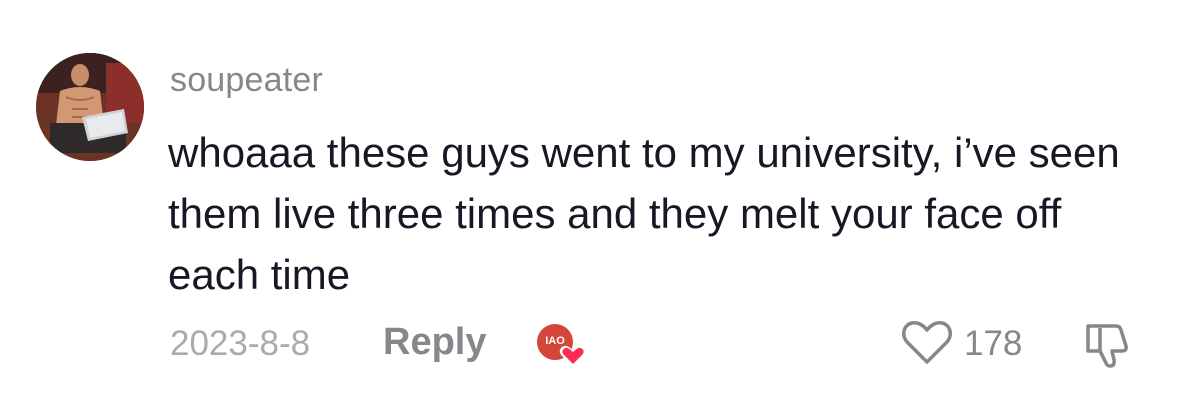 The height and width of the screenshot is (401, 1179). What do you see at coordinates (90, 107) in the screenshot?
I see `avatar` at bounding box center [90, 107].